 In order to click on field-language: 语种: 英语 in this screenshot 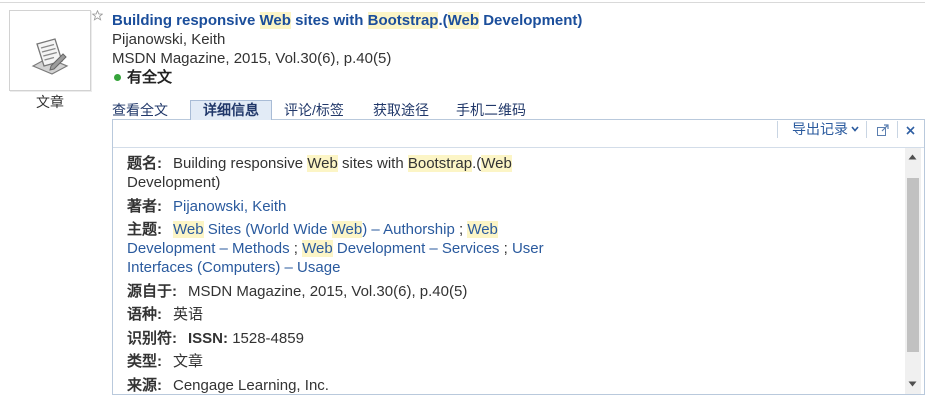, I will do `click(347, 314)`.